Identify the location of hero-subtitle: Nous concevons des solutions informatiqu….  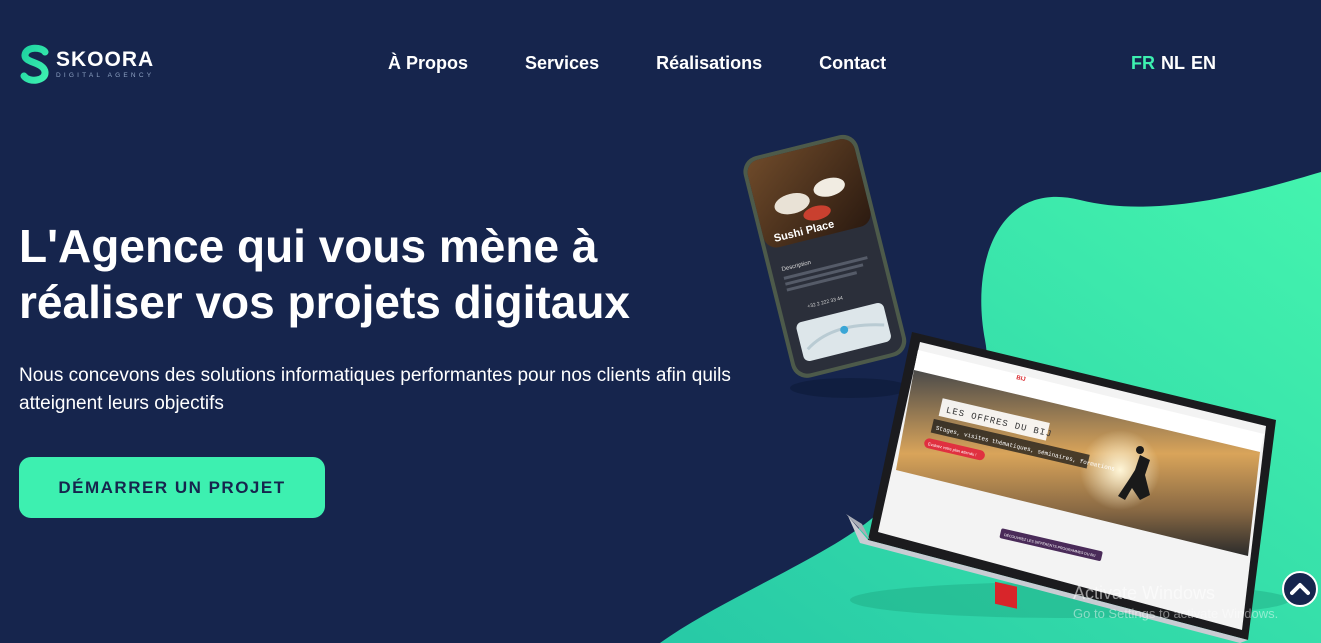
(375, 389).